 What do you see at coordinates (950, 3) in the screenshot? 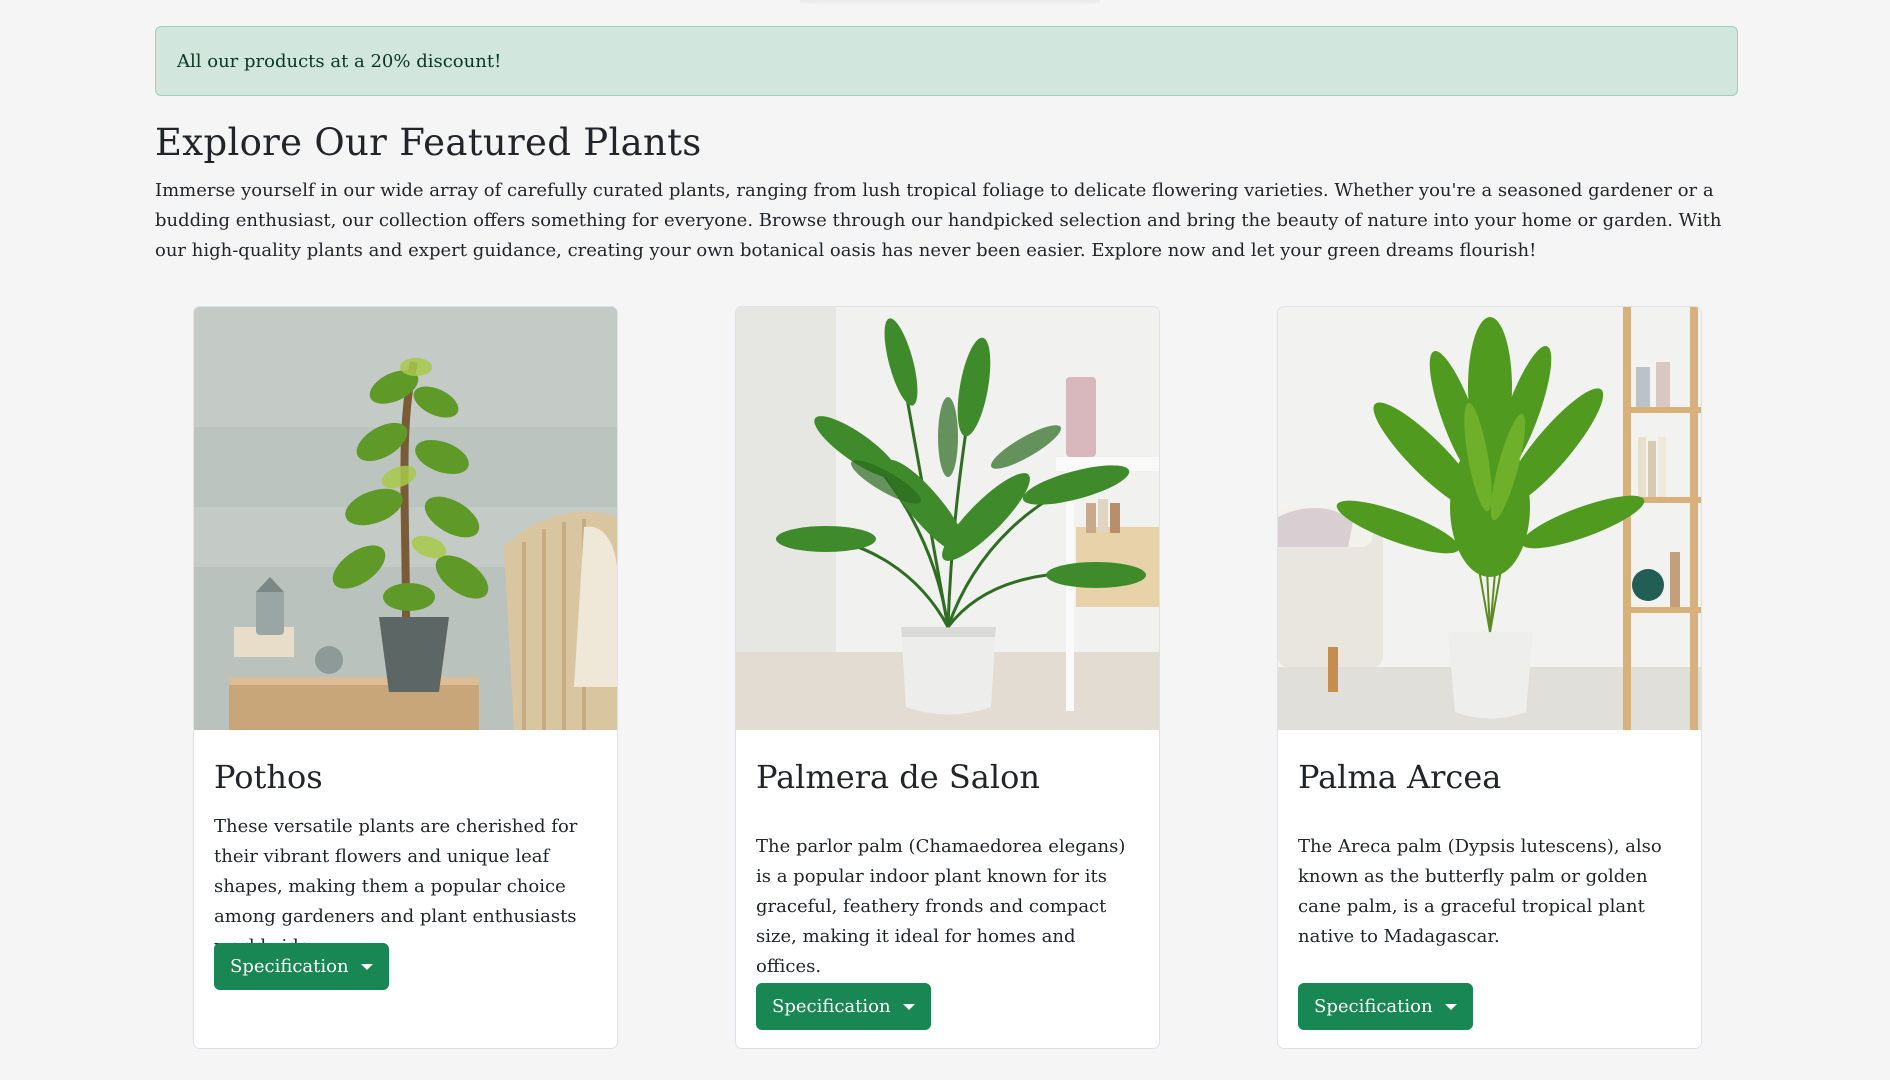
I see `top-shadow` at bounding box center [950, 3].